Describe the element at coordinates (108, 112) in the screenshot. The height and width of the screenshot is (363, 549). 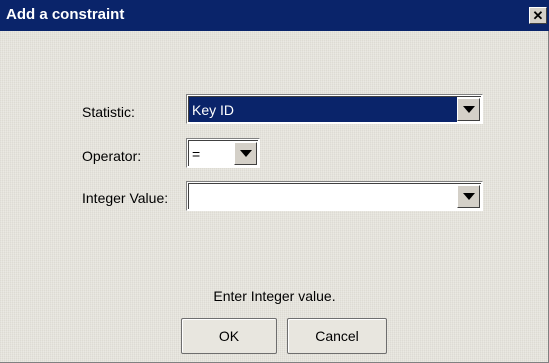
I see `statistic-label: Statistic:` at that location.